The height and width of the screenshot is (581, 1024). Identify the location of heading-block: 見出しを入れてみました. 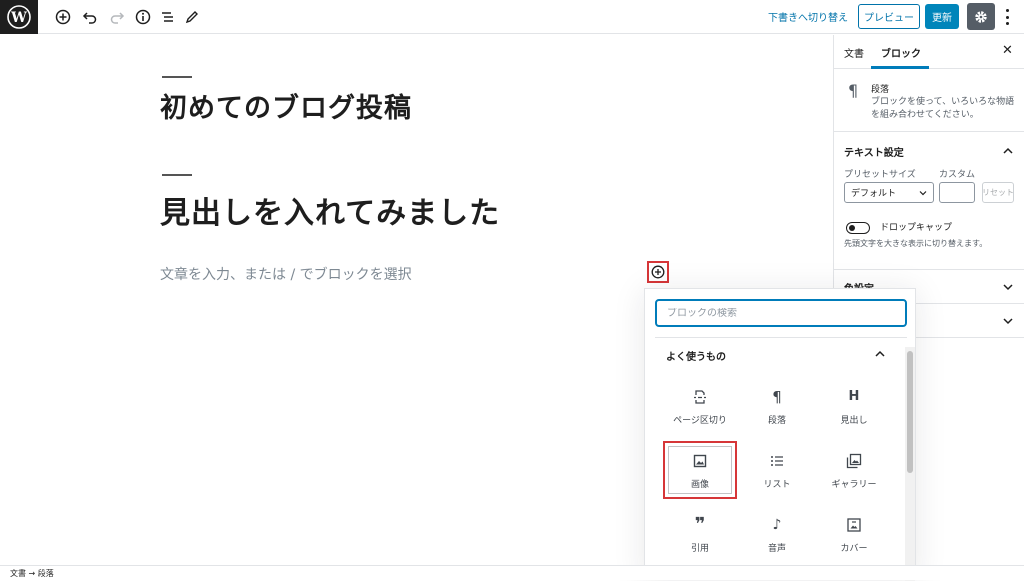
(330, 210).